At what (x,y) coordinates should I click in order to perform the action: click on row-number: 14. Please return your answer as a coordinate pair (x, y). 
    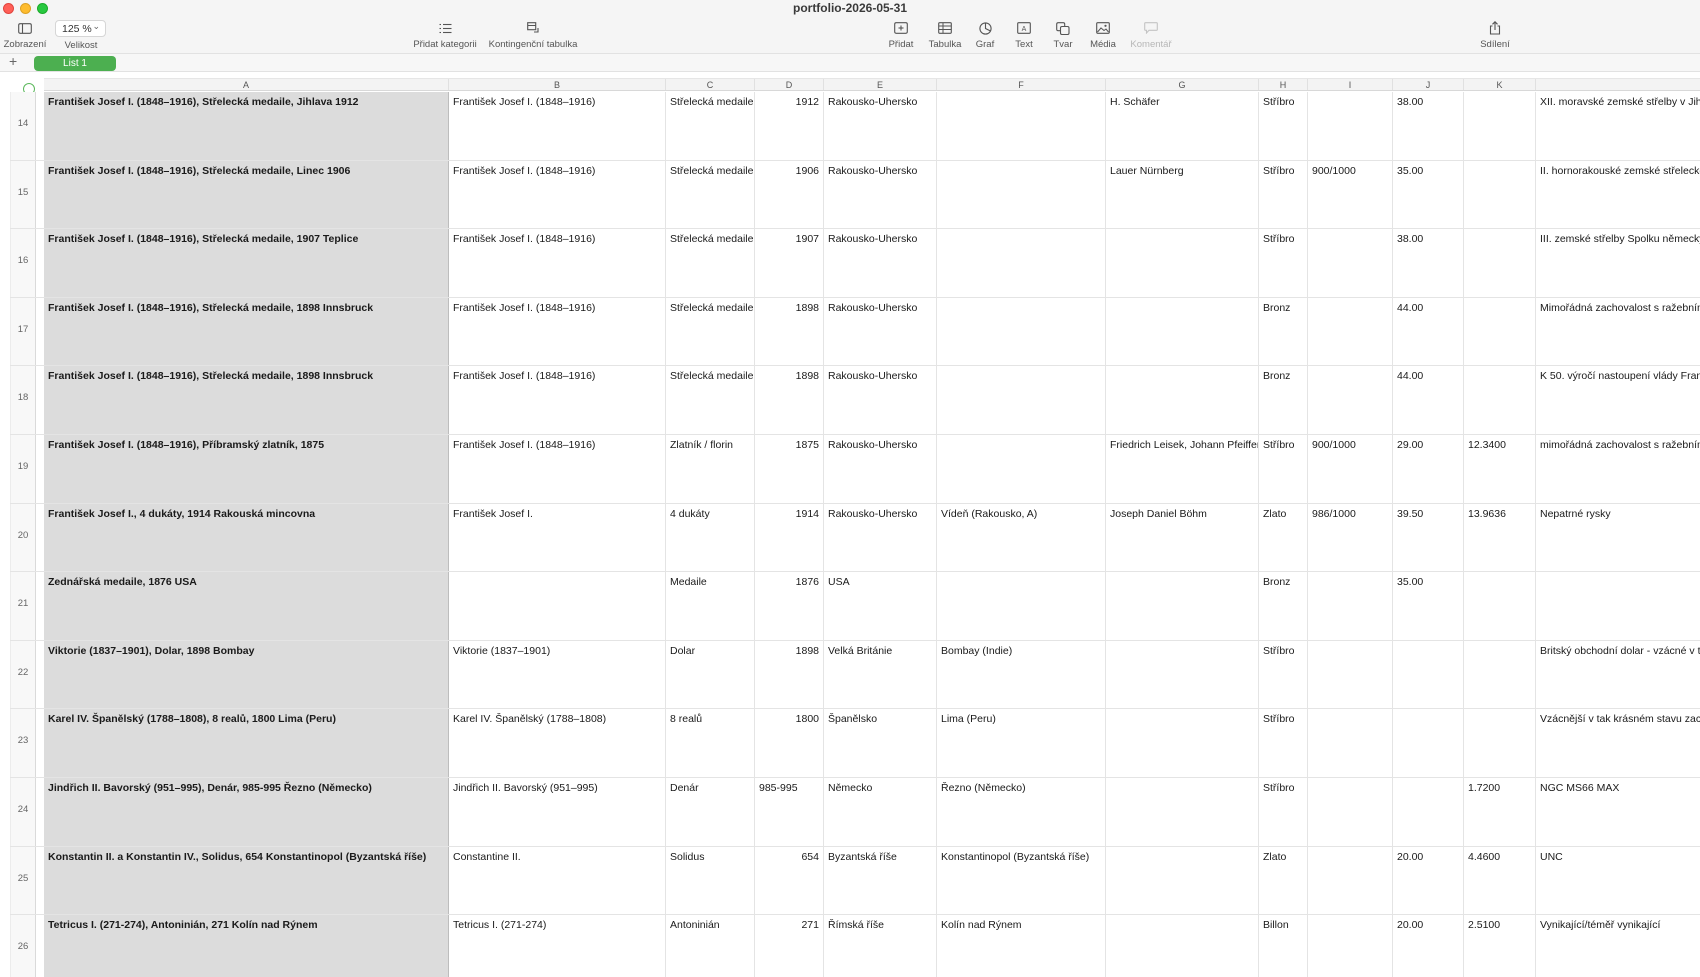
    Looking at the image, I should click on (23, 126).